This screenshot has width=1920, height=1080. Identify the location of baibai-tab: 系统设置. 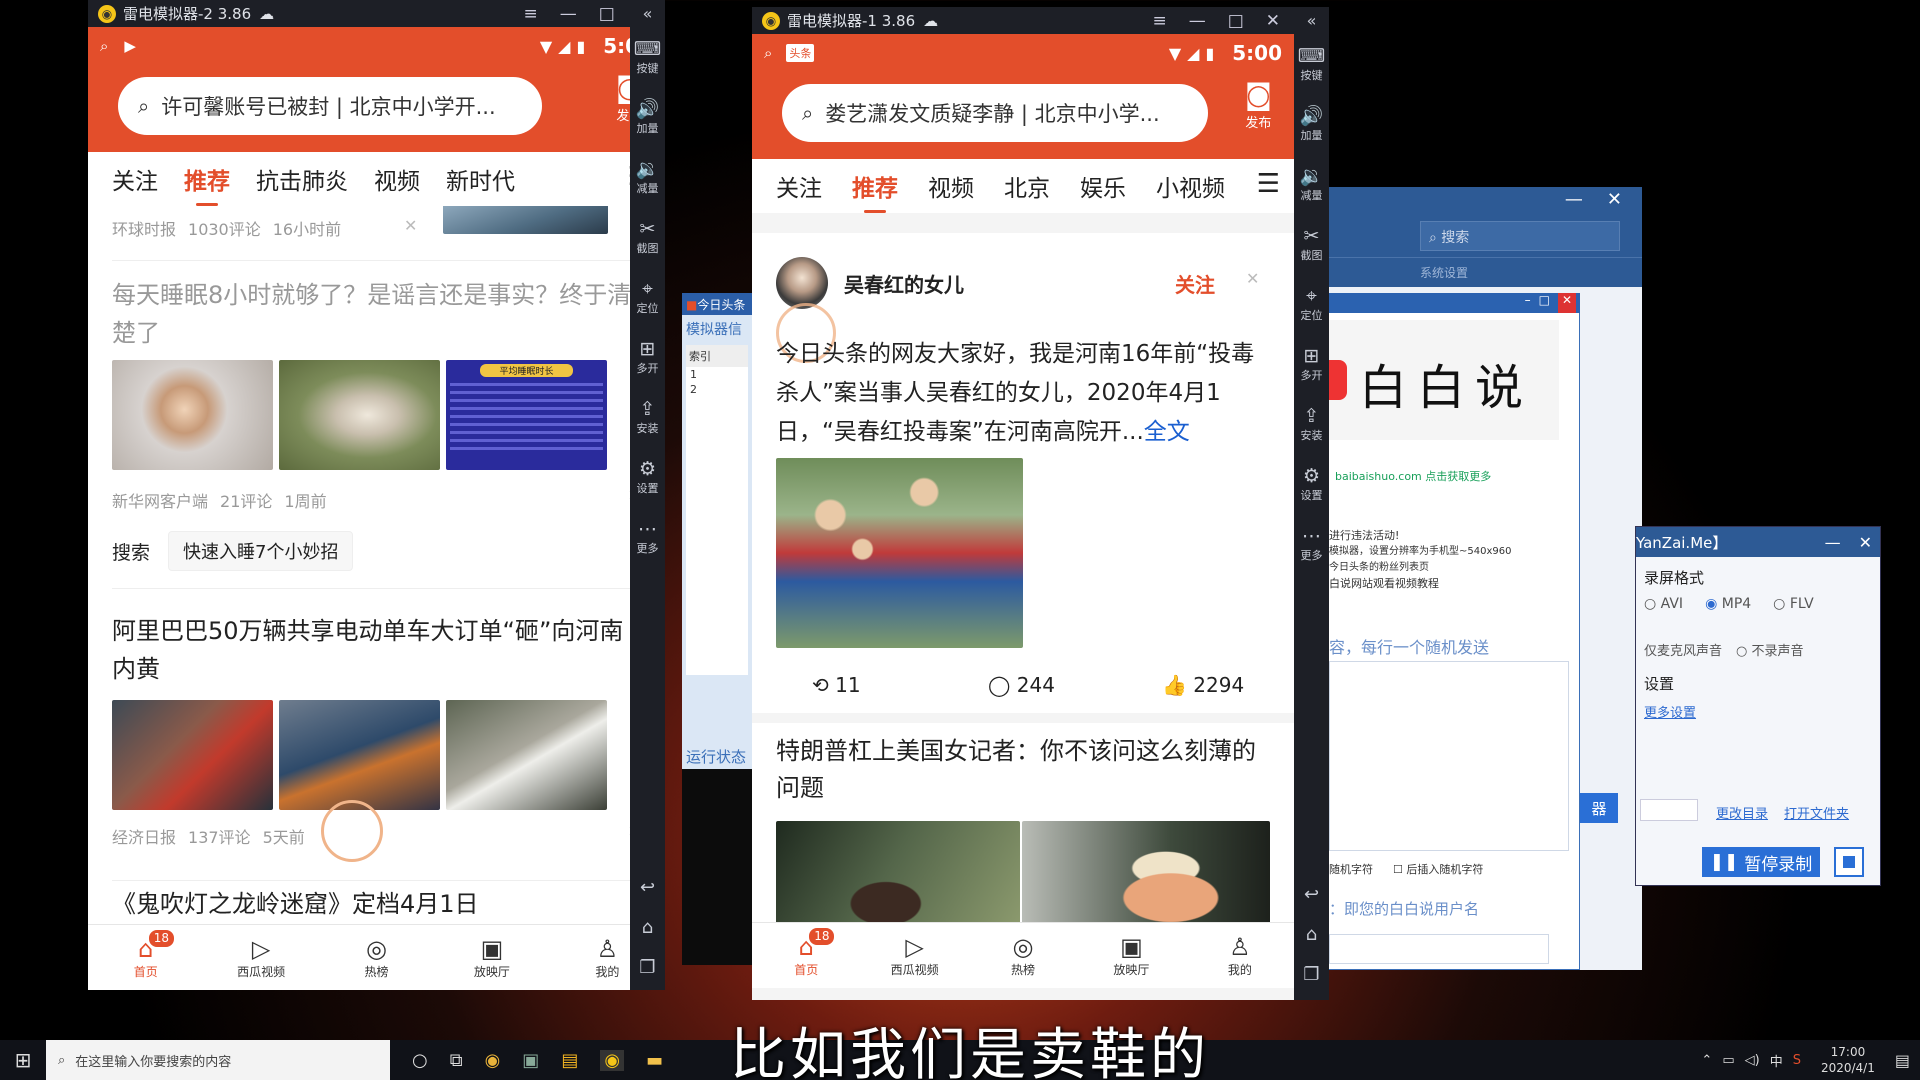
(1444, 275).